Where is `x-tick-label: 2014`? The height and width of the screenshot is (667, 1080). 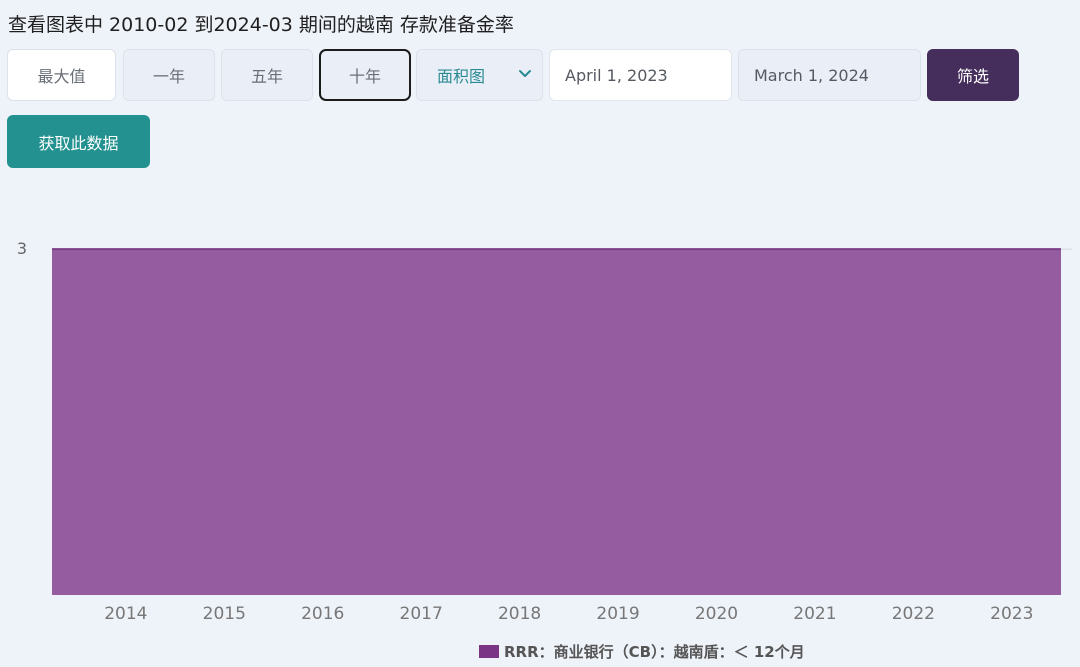
x-tick-label: 2014 is located at coordinates (125, 614).